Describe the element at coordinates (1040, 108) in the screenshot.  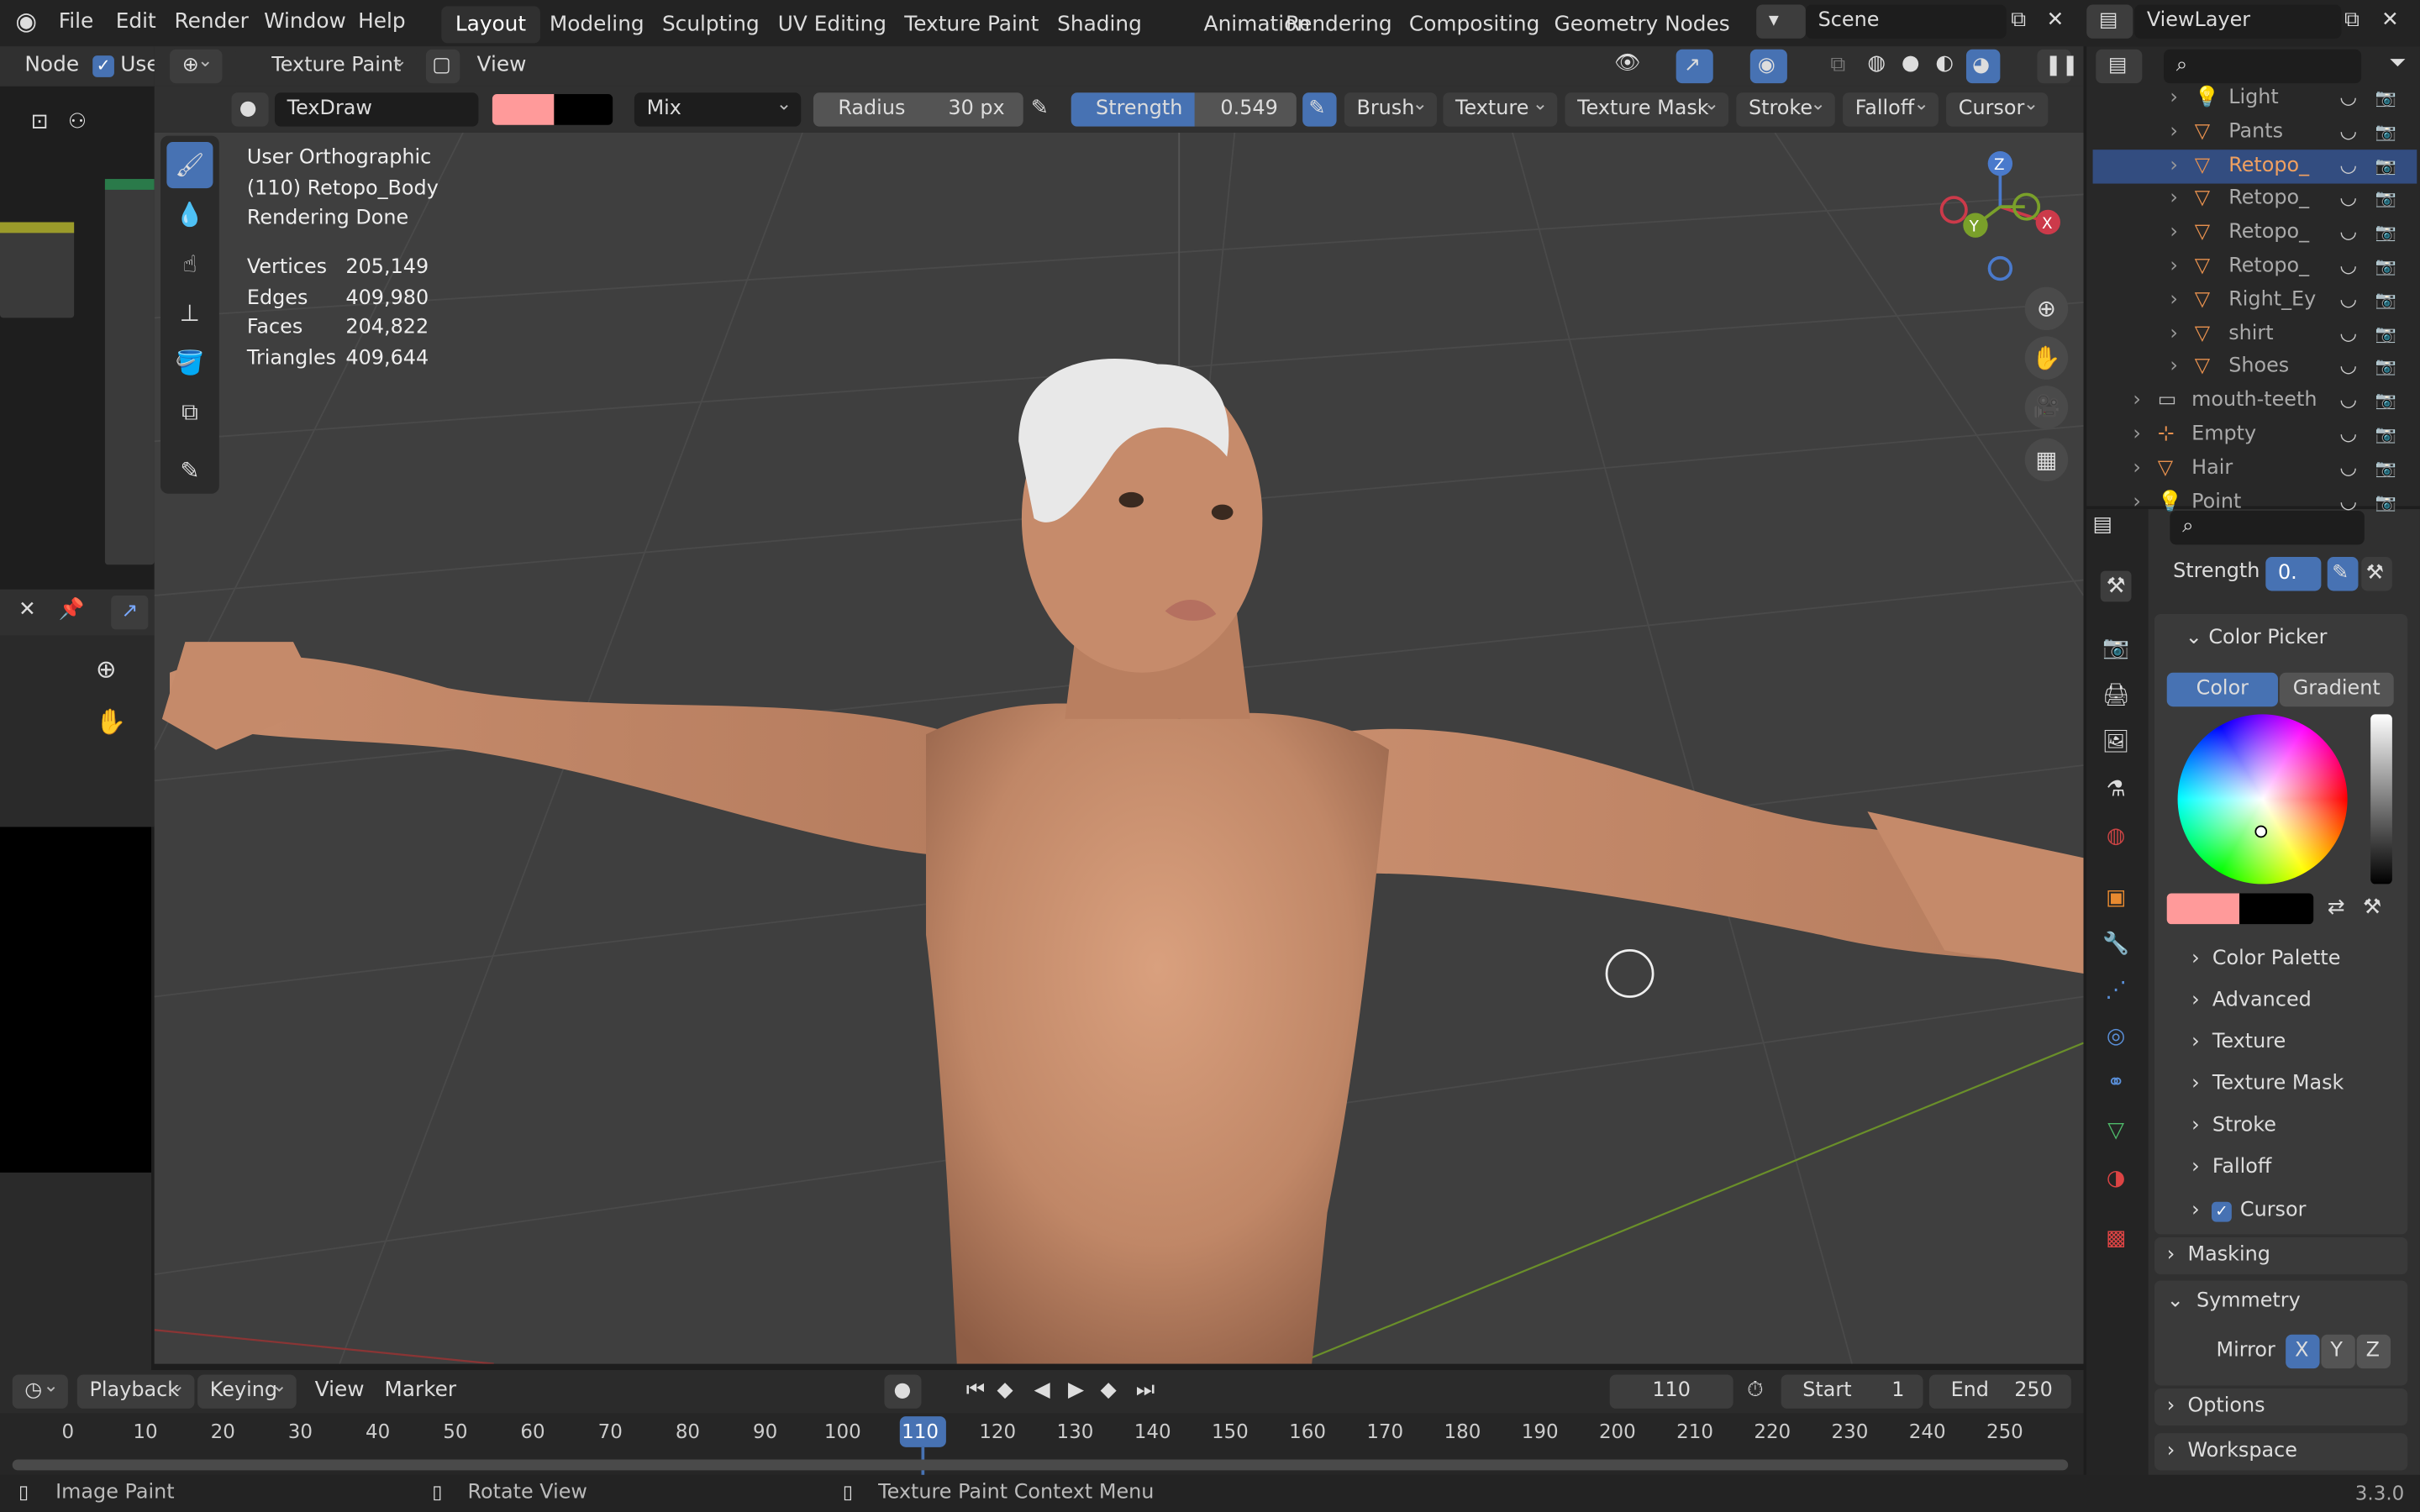
I see `radius-pressure-icon: ✎` at that location.